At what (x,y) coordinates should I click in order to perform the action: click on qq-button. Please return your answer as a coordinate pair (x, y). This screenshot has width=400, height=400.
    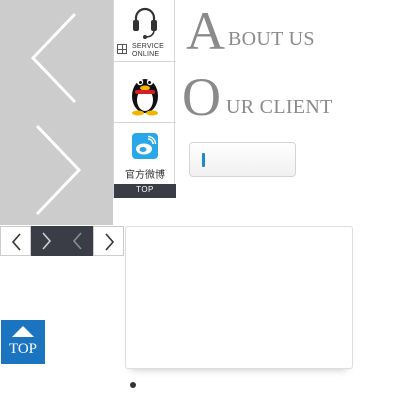
    Looking at the image, I should click on (145, 92).